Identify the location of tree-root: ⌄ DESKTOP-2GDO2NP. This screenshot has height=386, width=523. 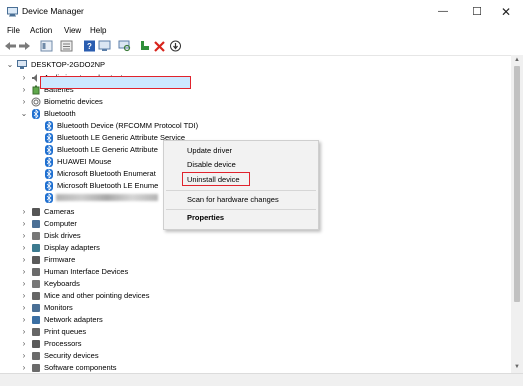
(81, 65).